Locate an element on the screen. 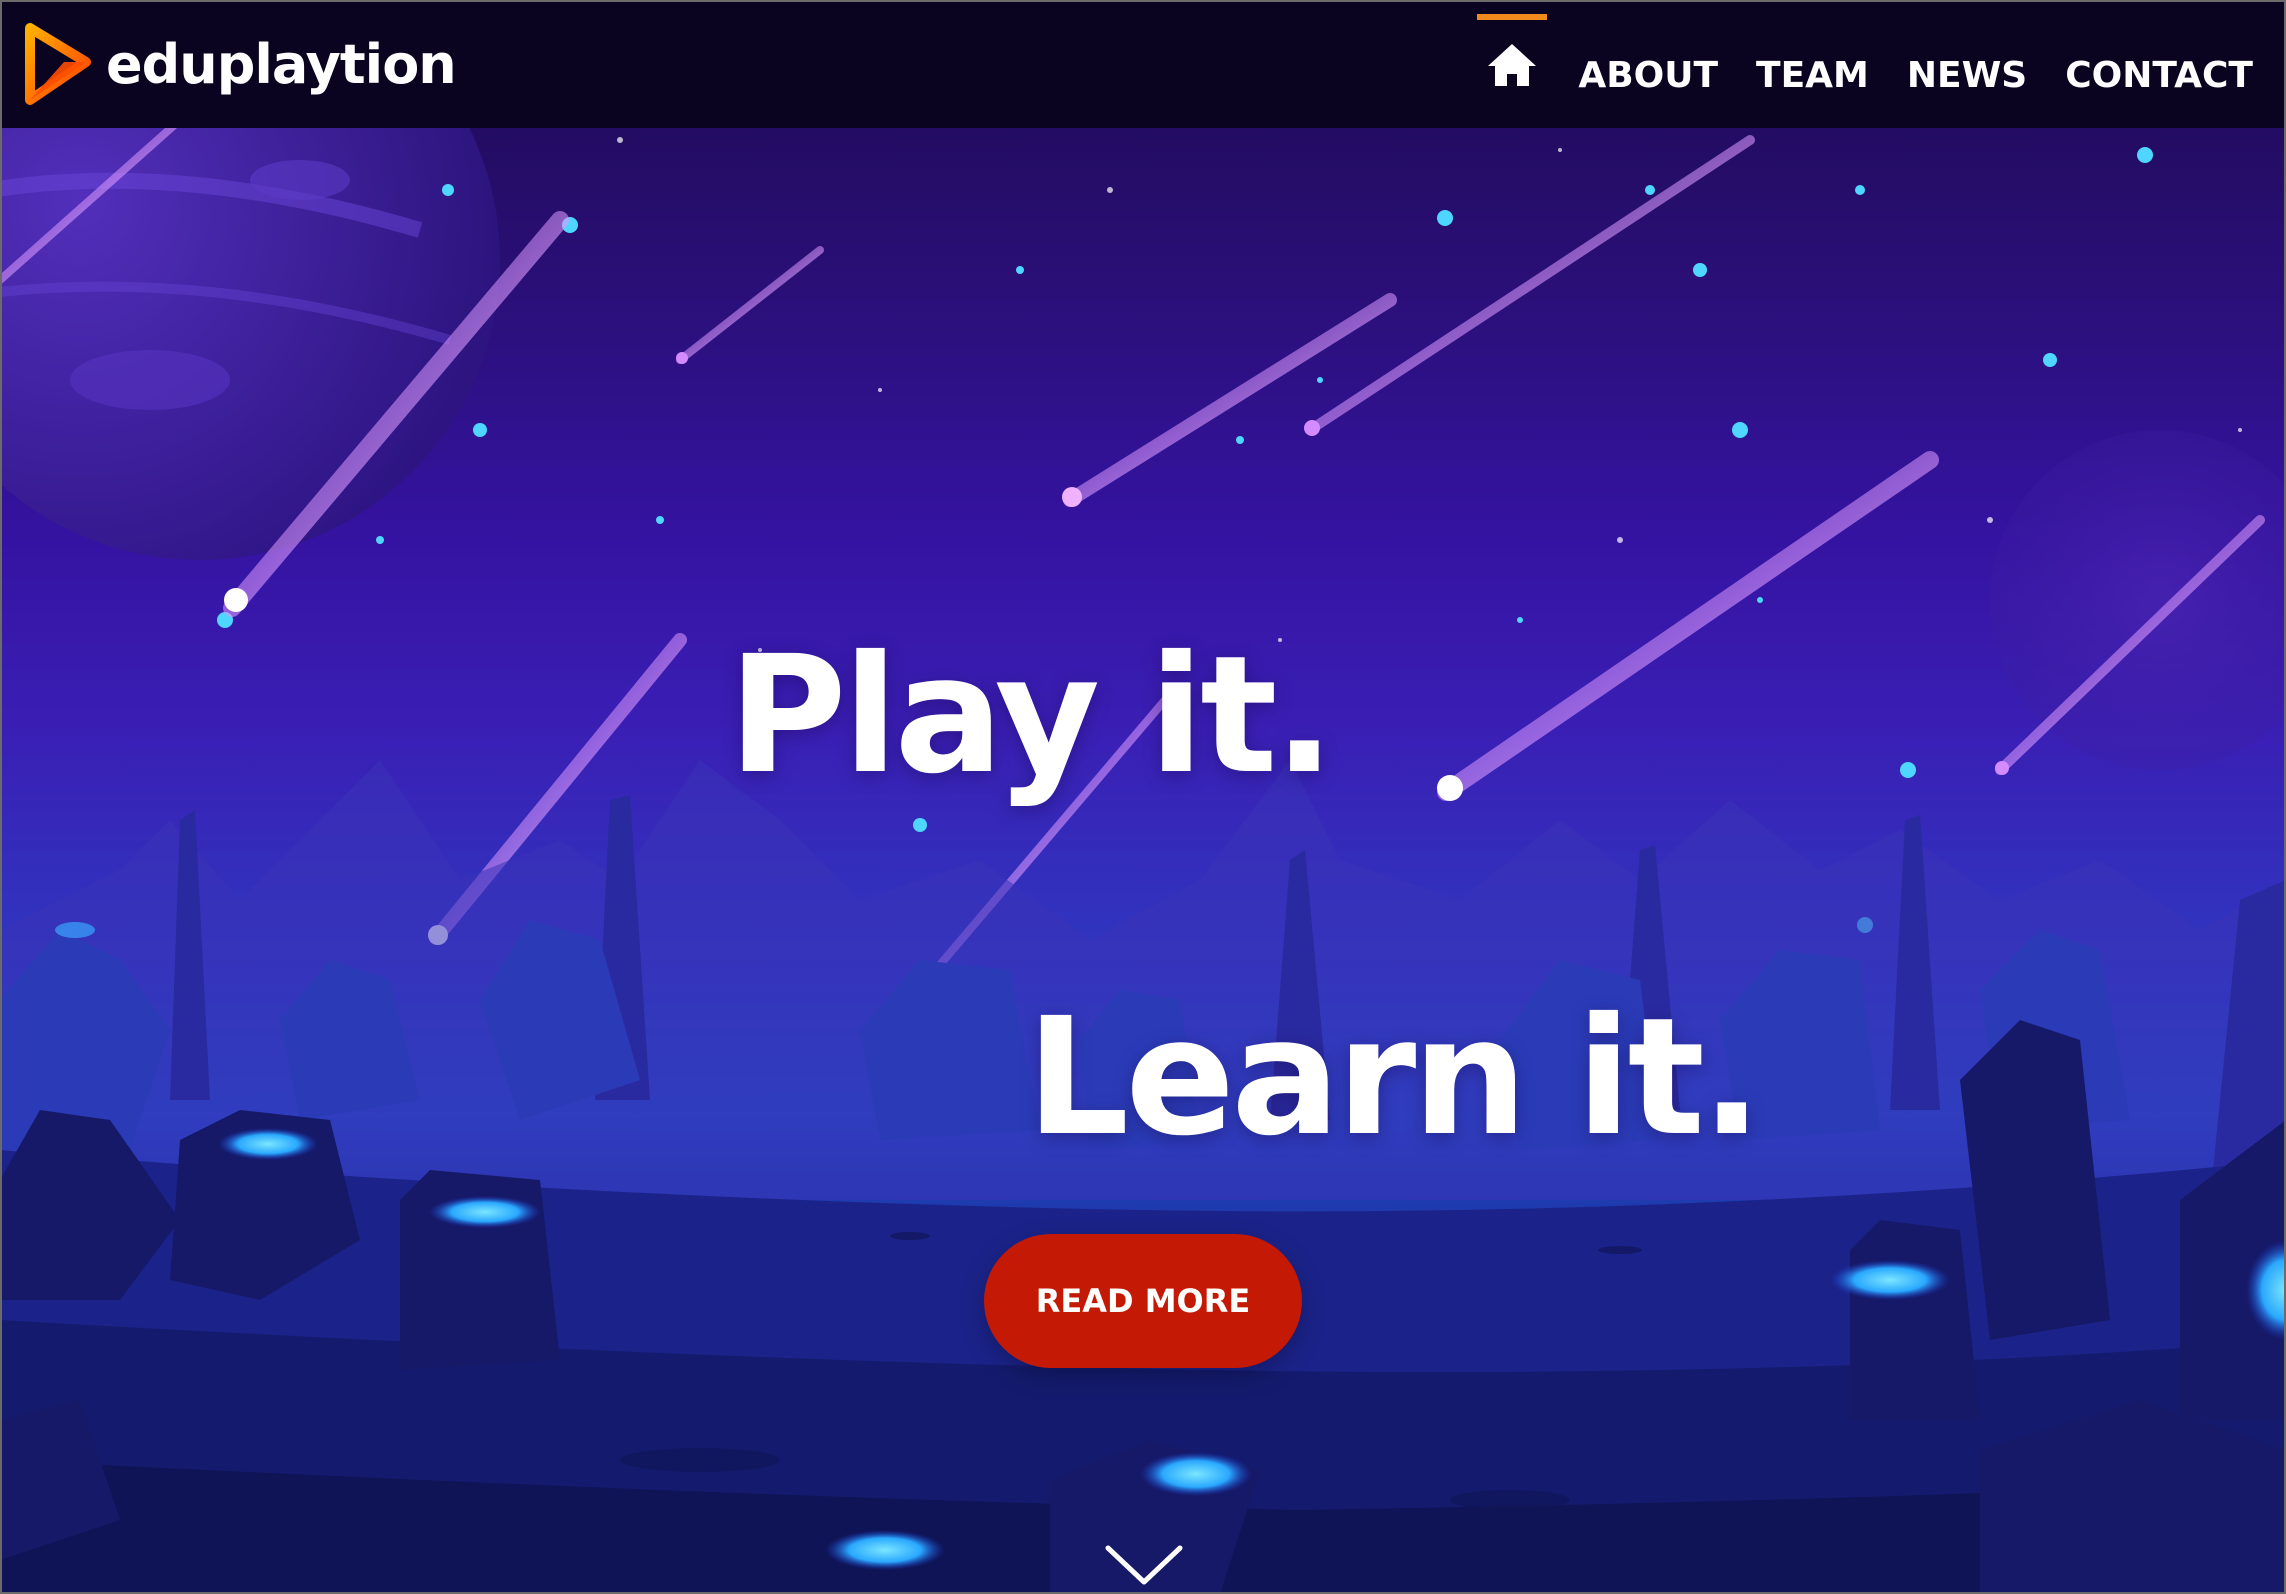 The width and height of the screenshot is (2286, 1594). home-icon is located at coordinates (1512, 65).